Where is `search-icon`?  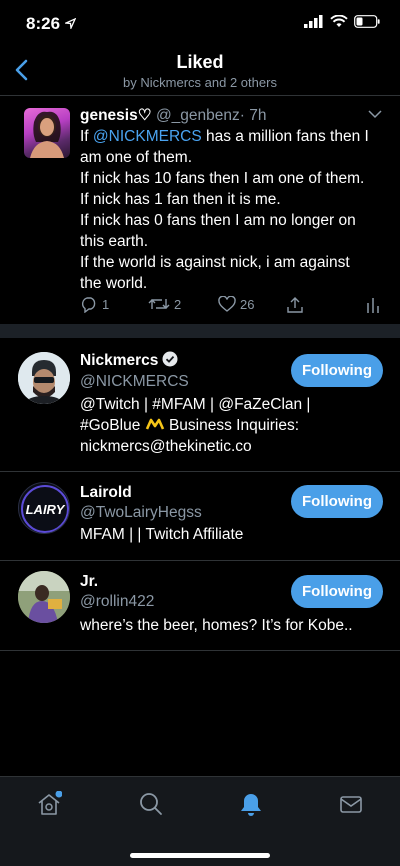
search-icon is located at coordinates (151, 804).